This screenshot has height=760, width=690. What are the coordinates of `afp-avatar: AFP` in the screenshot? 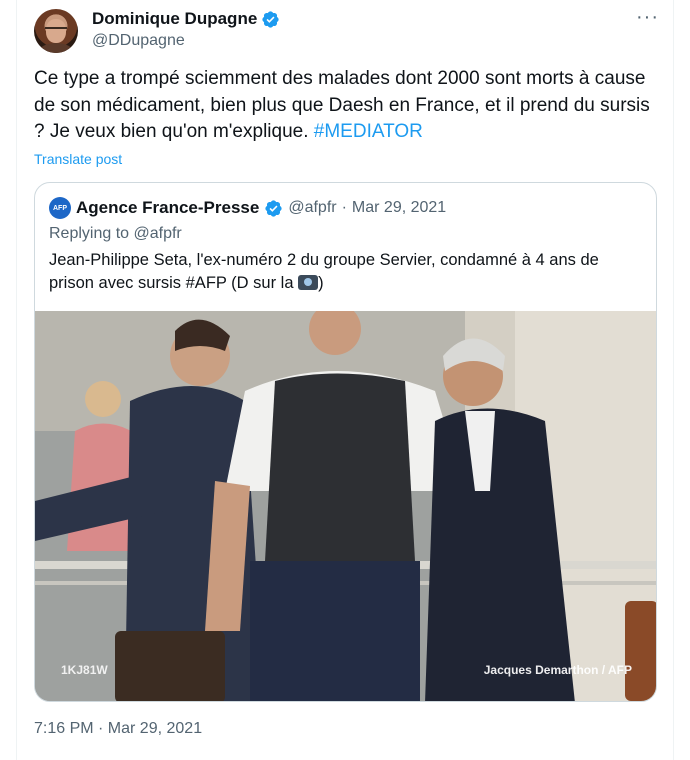 It's located at (60, 208).